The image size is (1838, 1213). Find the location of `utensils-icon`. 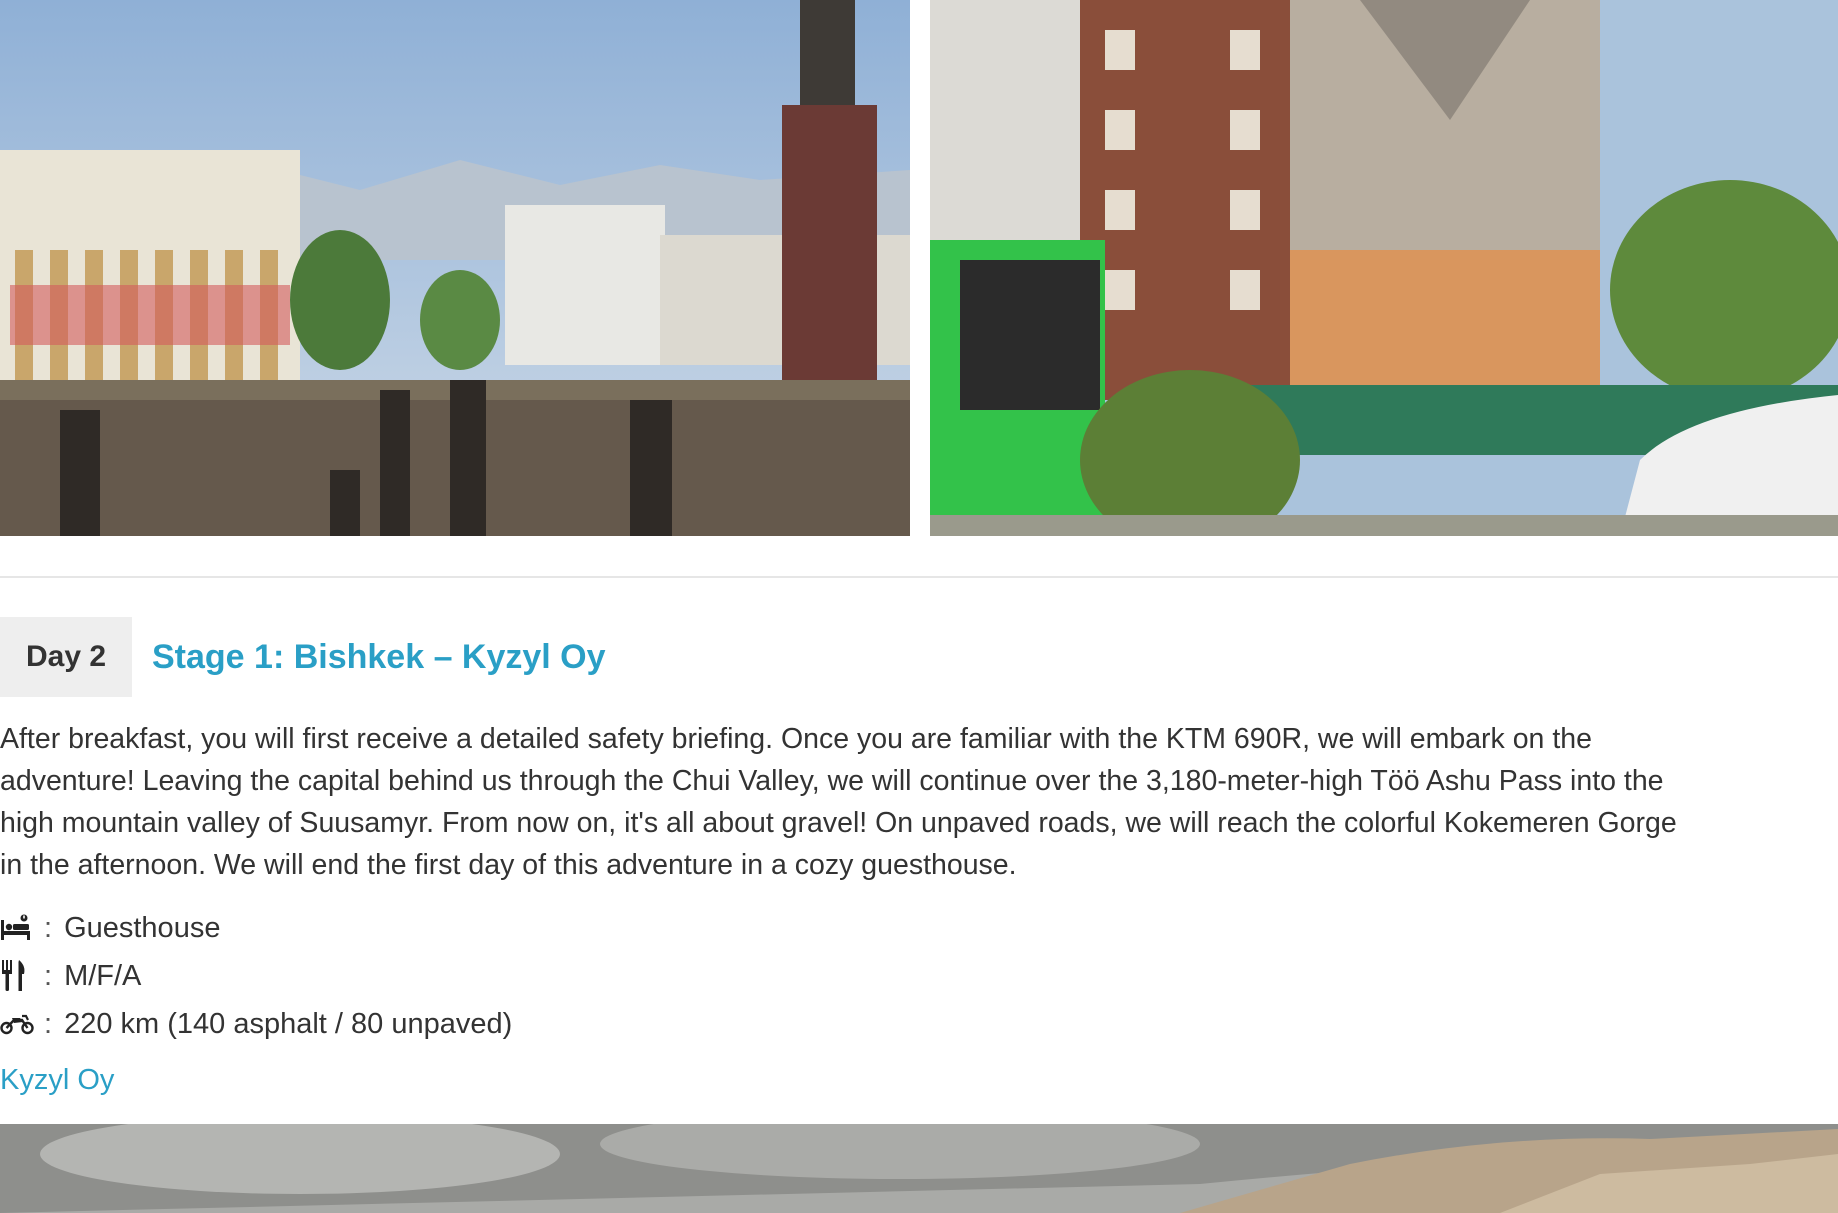

utensils-icon is located at coordinates (18, 976).